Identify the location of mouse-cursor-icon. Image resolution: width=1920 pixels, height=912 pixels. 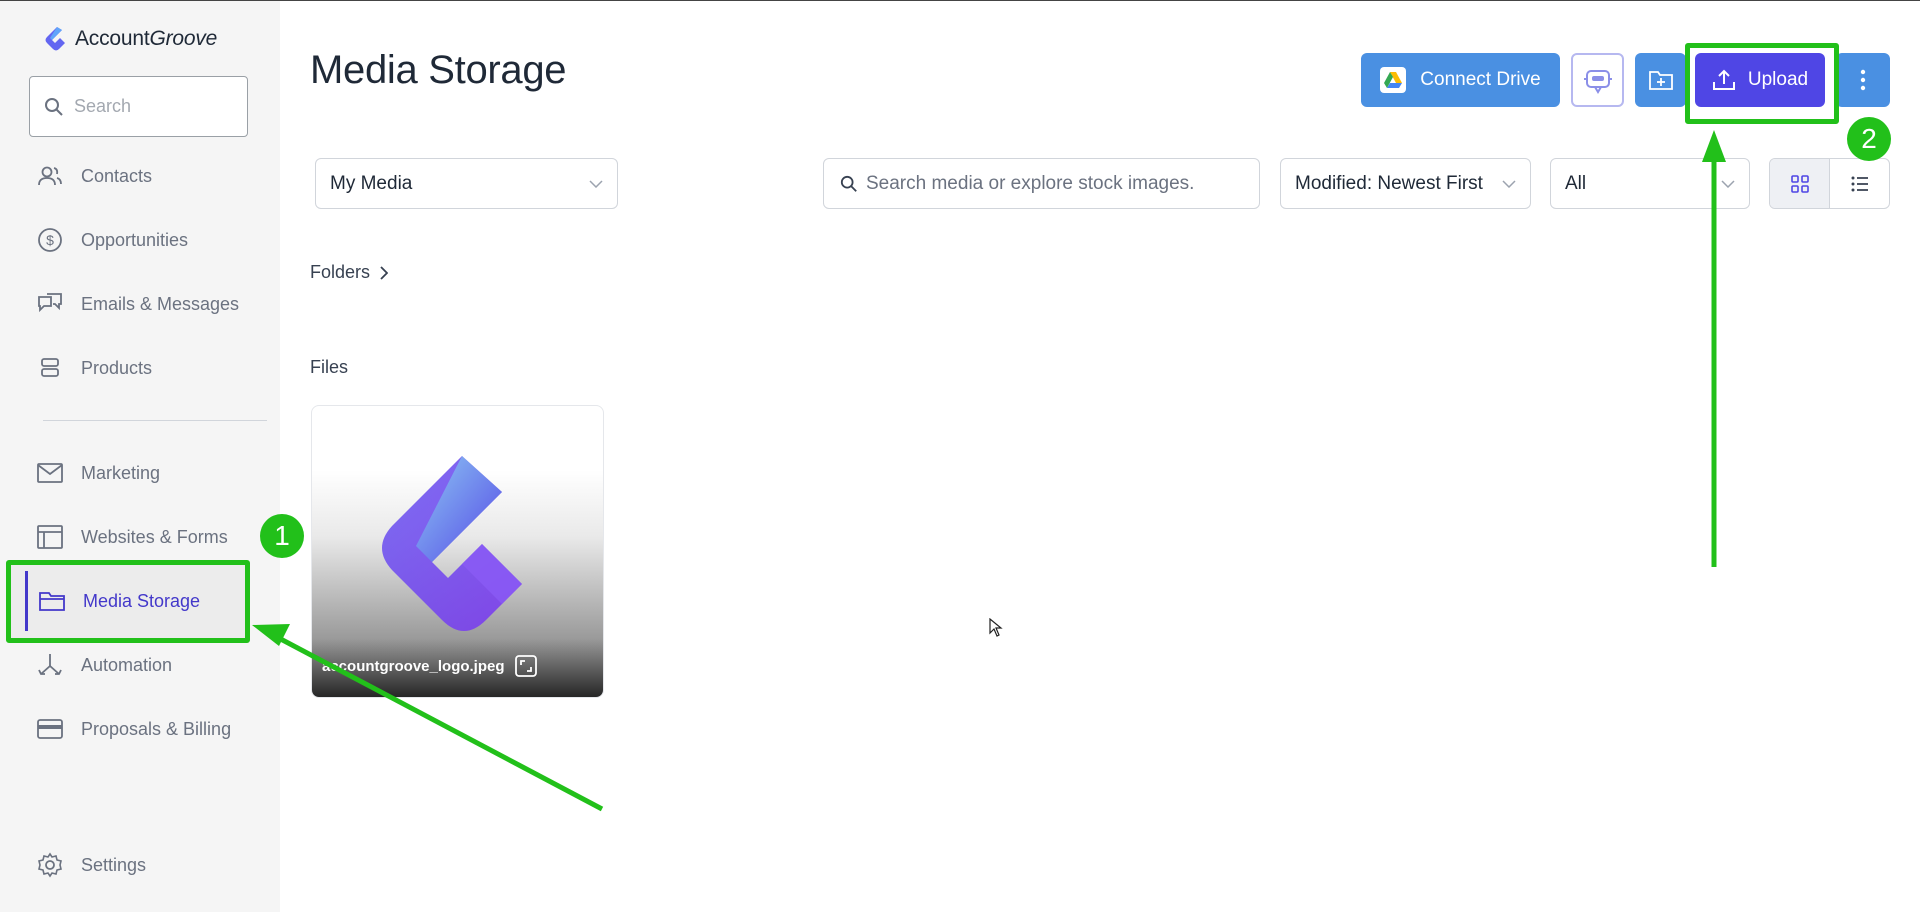
(996, 627).